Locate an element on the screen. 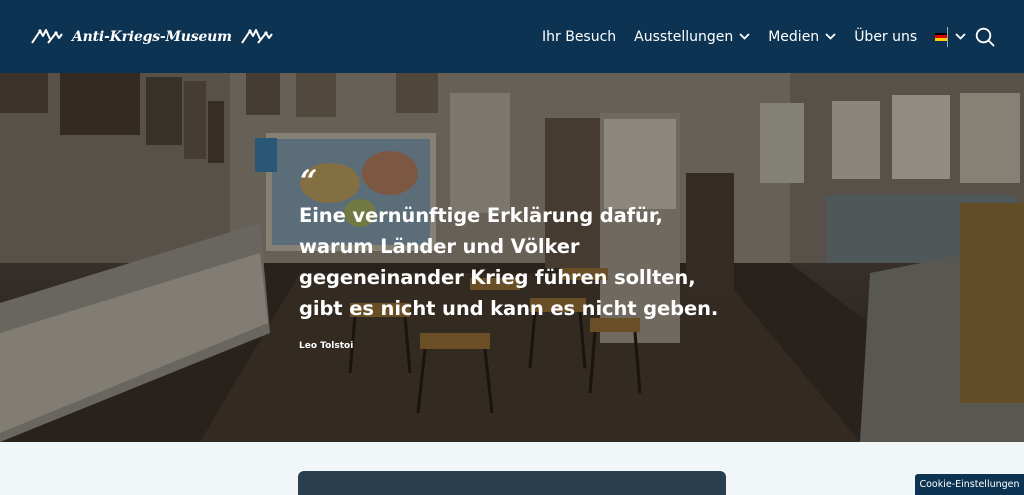 This screenshot has width=1024, height=495. nav-medien: Medien is located at coordinates (802, 37).